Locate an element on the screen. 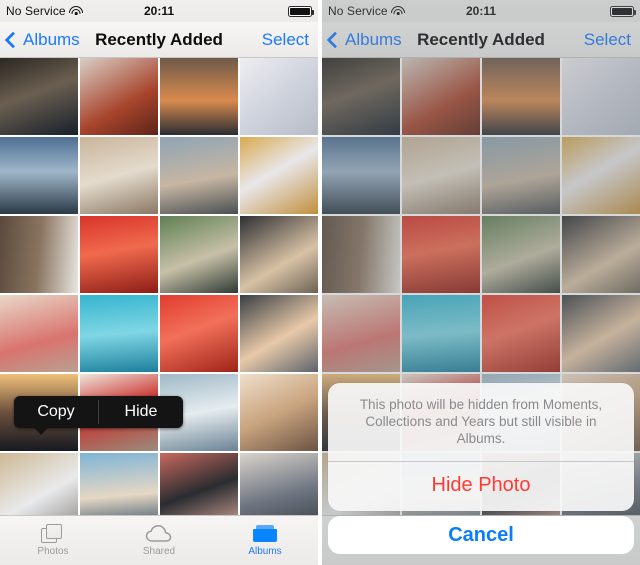 The height and width of the screenshot is (565, 640). cancel-button-label: Cancel is located at coordinates (481, 534).